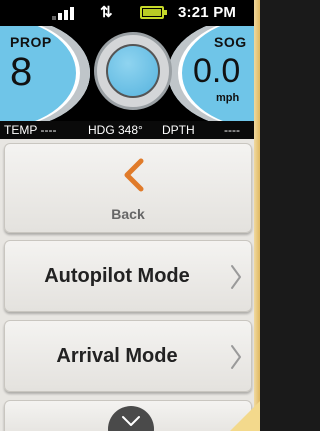 Image resolution: width=320 pixels, height=431 pixels. I want to click on arrival-mode-label: Arrival Mode, so click(117, 356).